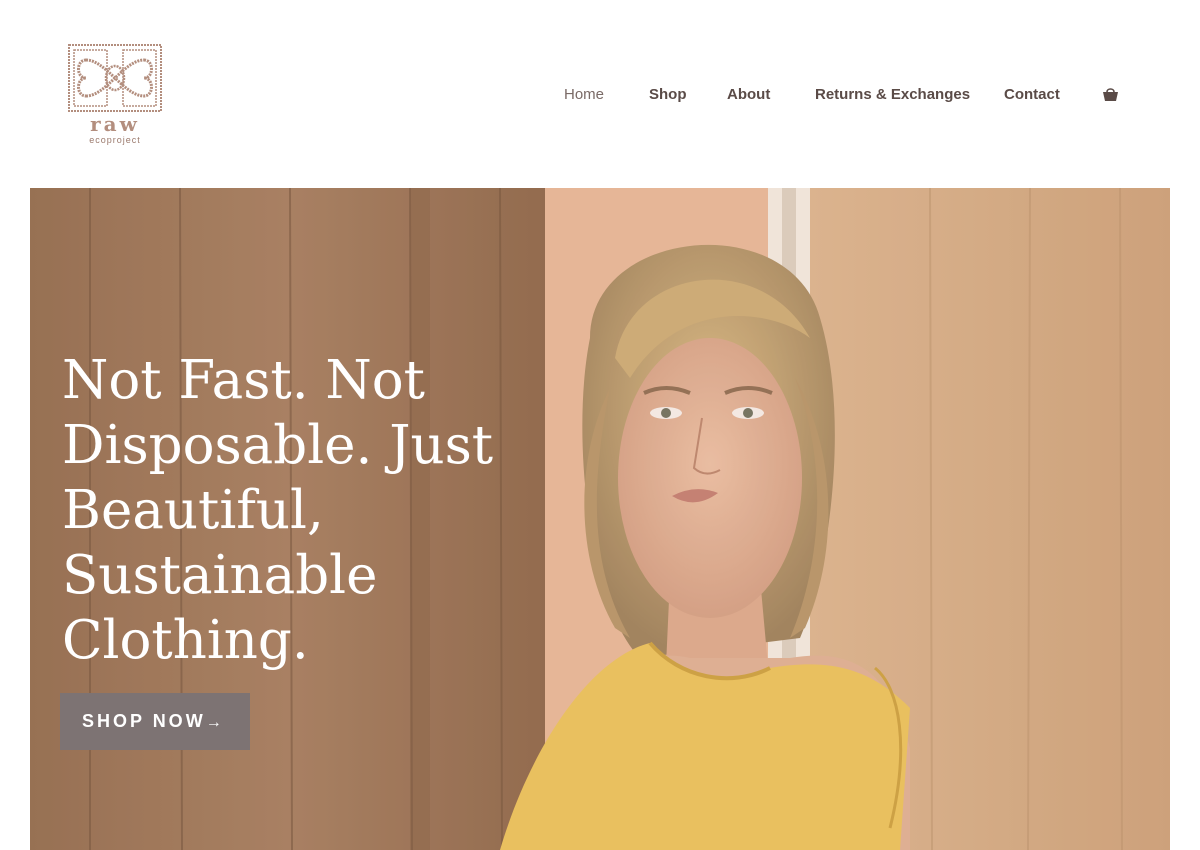  Describe the element at coordinates (115, 140) in the screenshot. I see `logo-tagline: ecoproject` at that location.